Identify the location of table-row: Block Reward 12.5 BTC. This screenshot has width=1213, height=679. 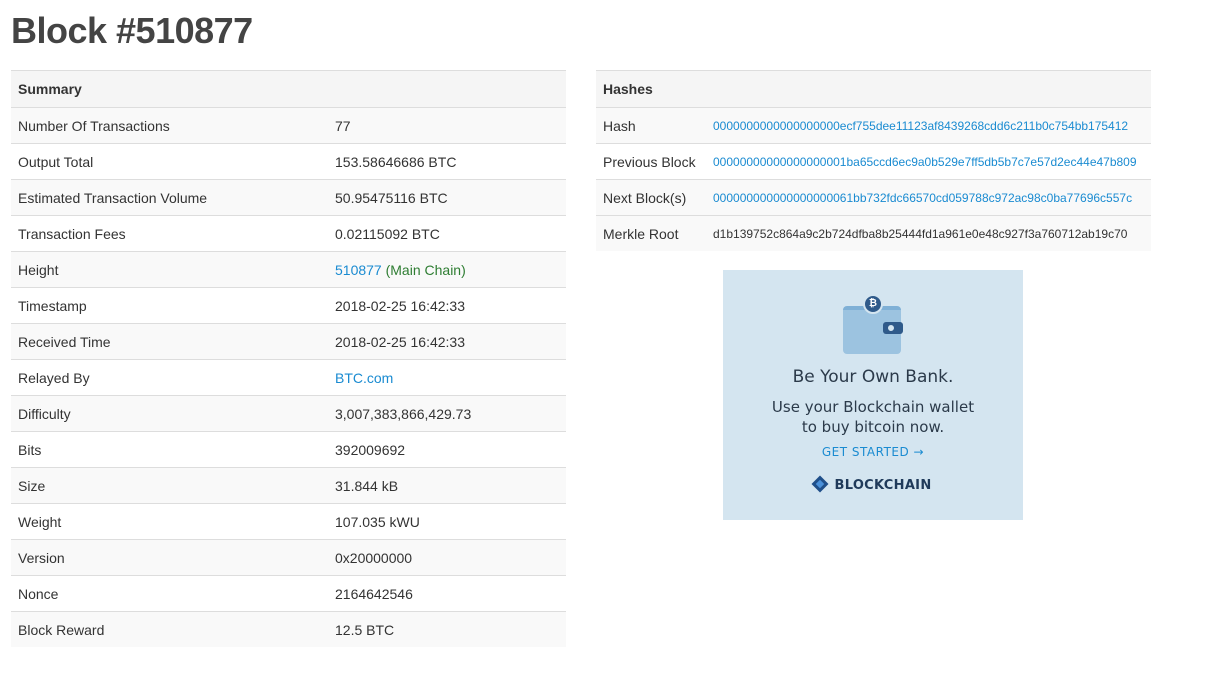
(288, 629).